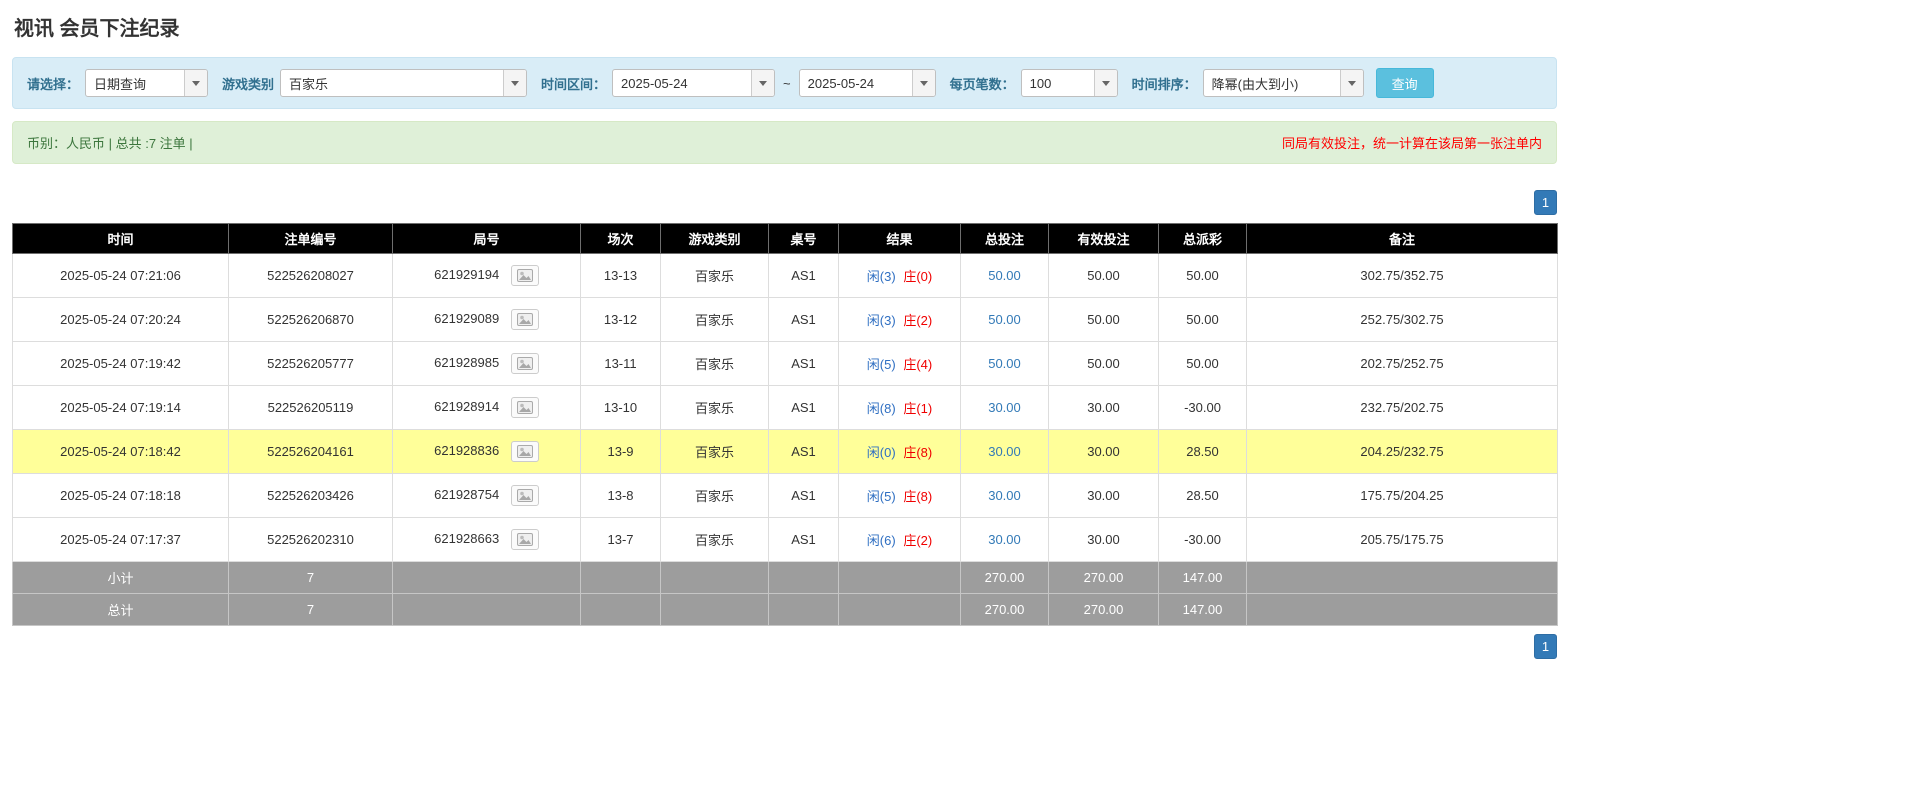 Image resolution: width=1919 pixels, height=799 pixels. I want to click on round-id: 621928754, so click(467, 494).